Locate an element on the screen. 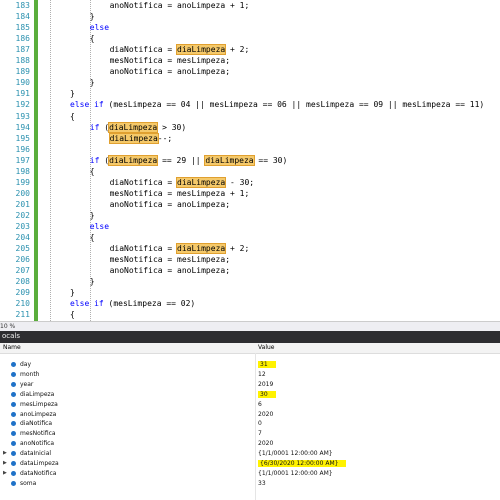  value-text: 2019 is located at coordinates (266, 384).